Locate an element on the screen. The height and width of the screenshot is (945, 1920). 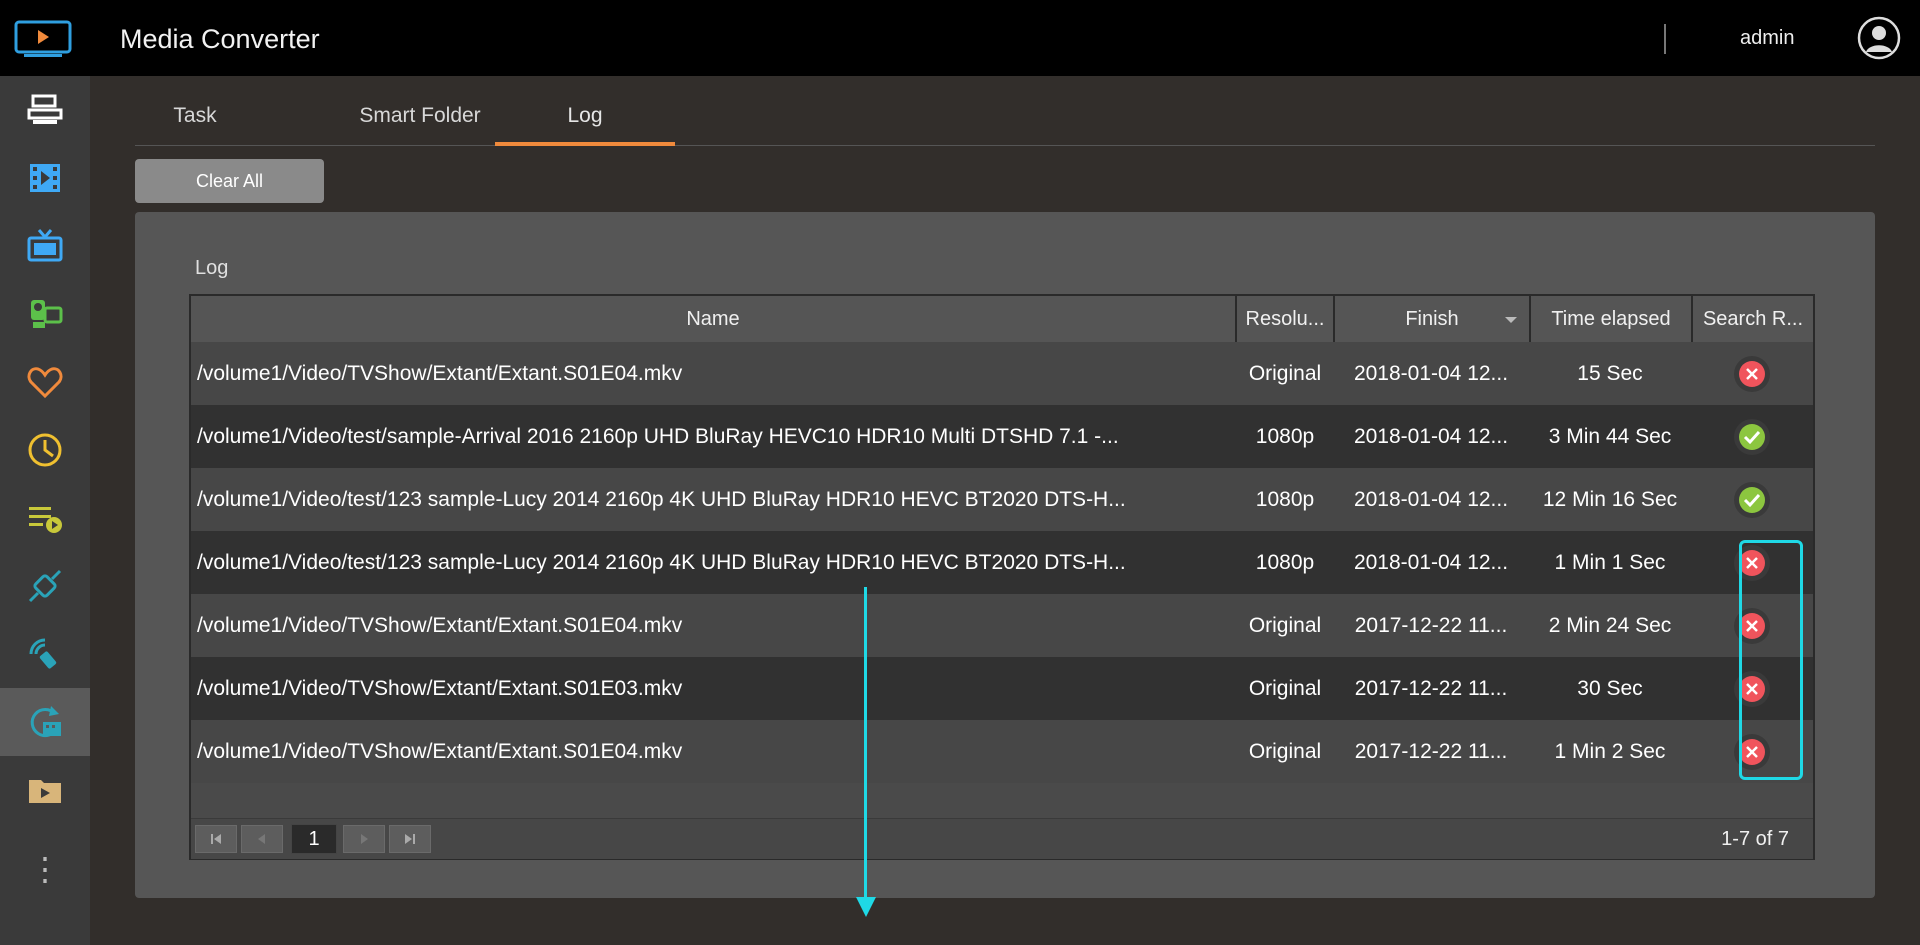
sidebar: ⋮ is located at coordinates (45, 510).